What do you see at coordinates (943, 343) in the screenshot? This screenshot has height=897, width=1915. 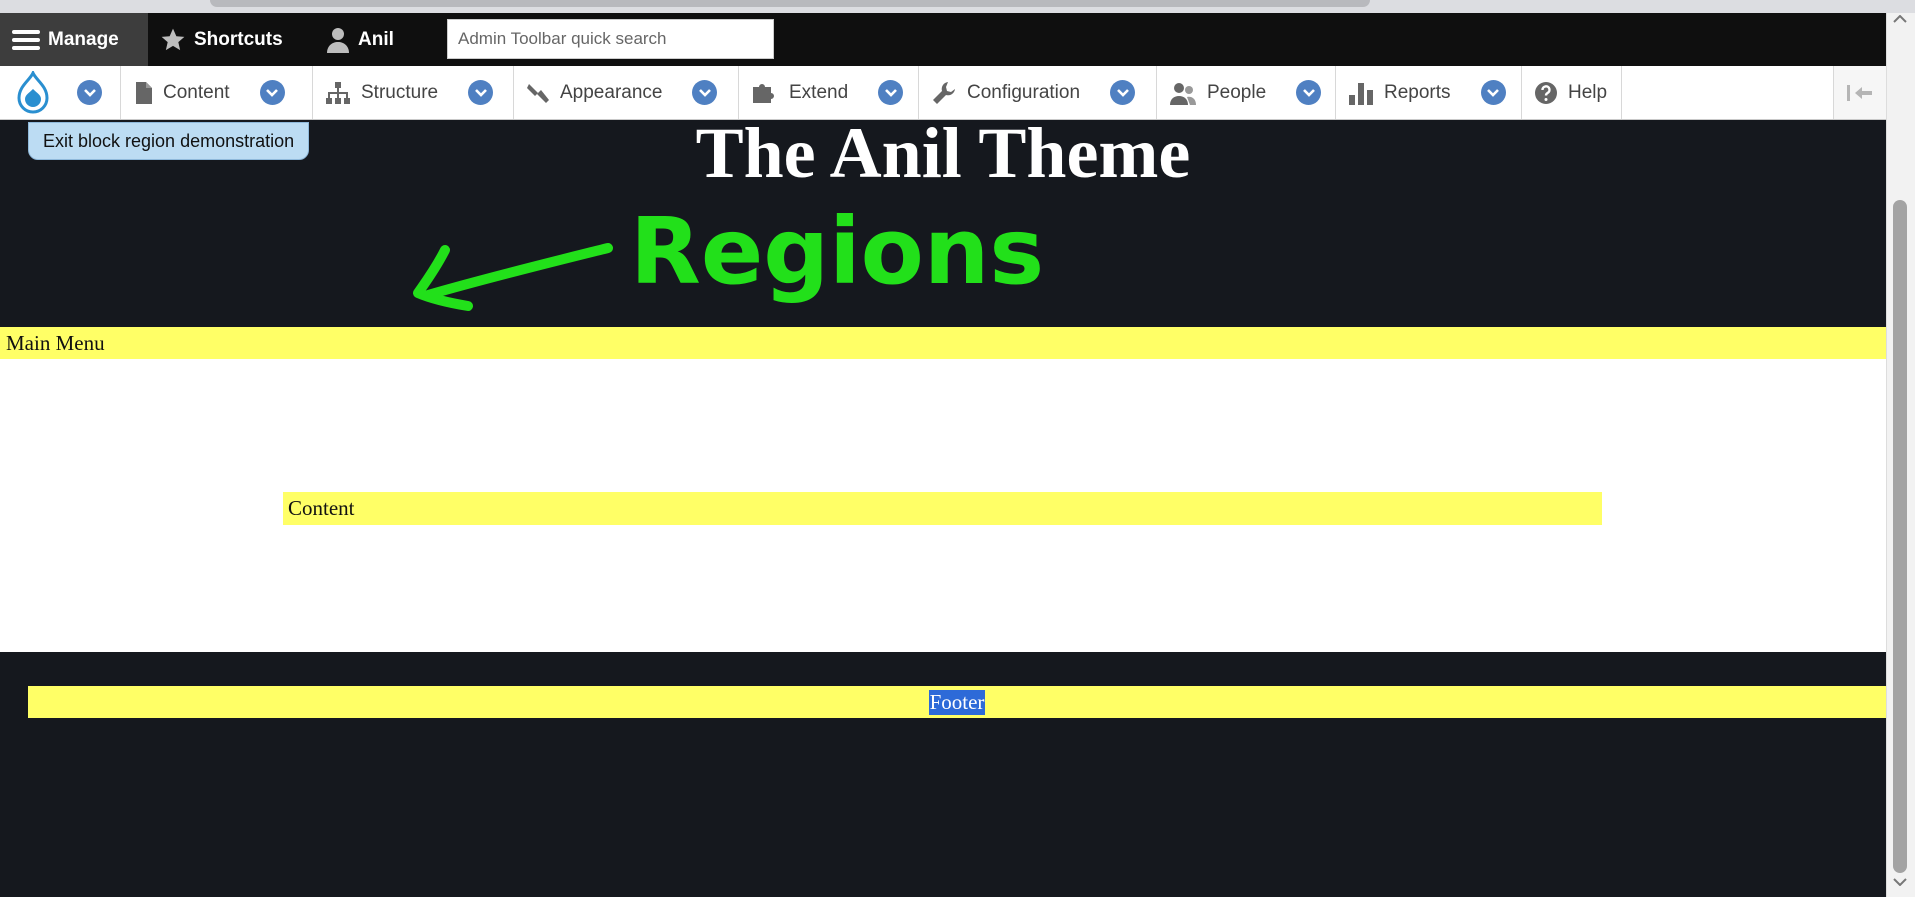 I see `region-main-menu: Main Menu` at bounding box center [943, 343].